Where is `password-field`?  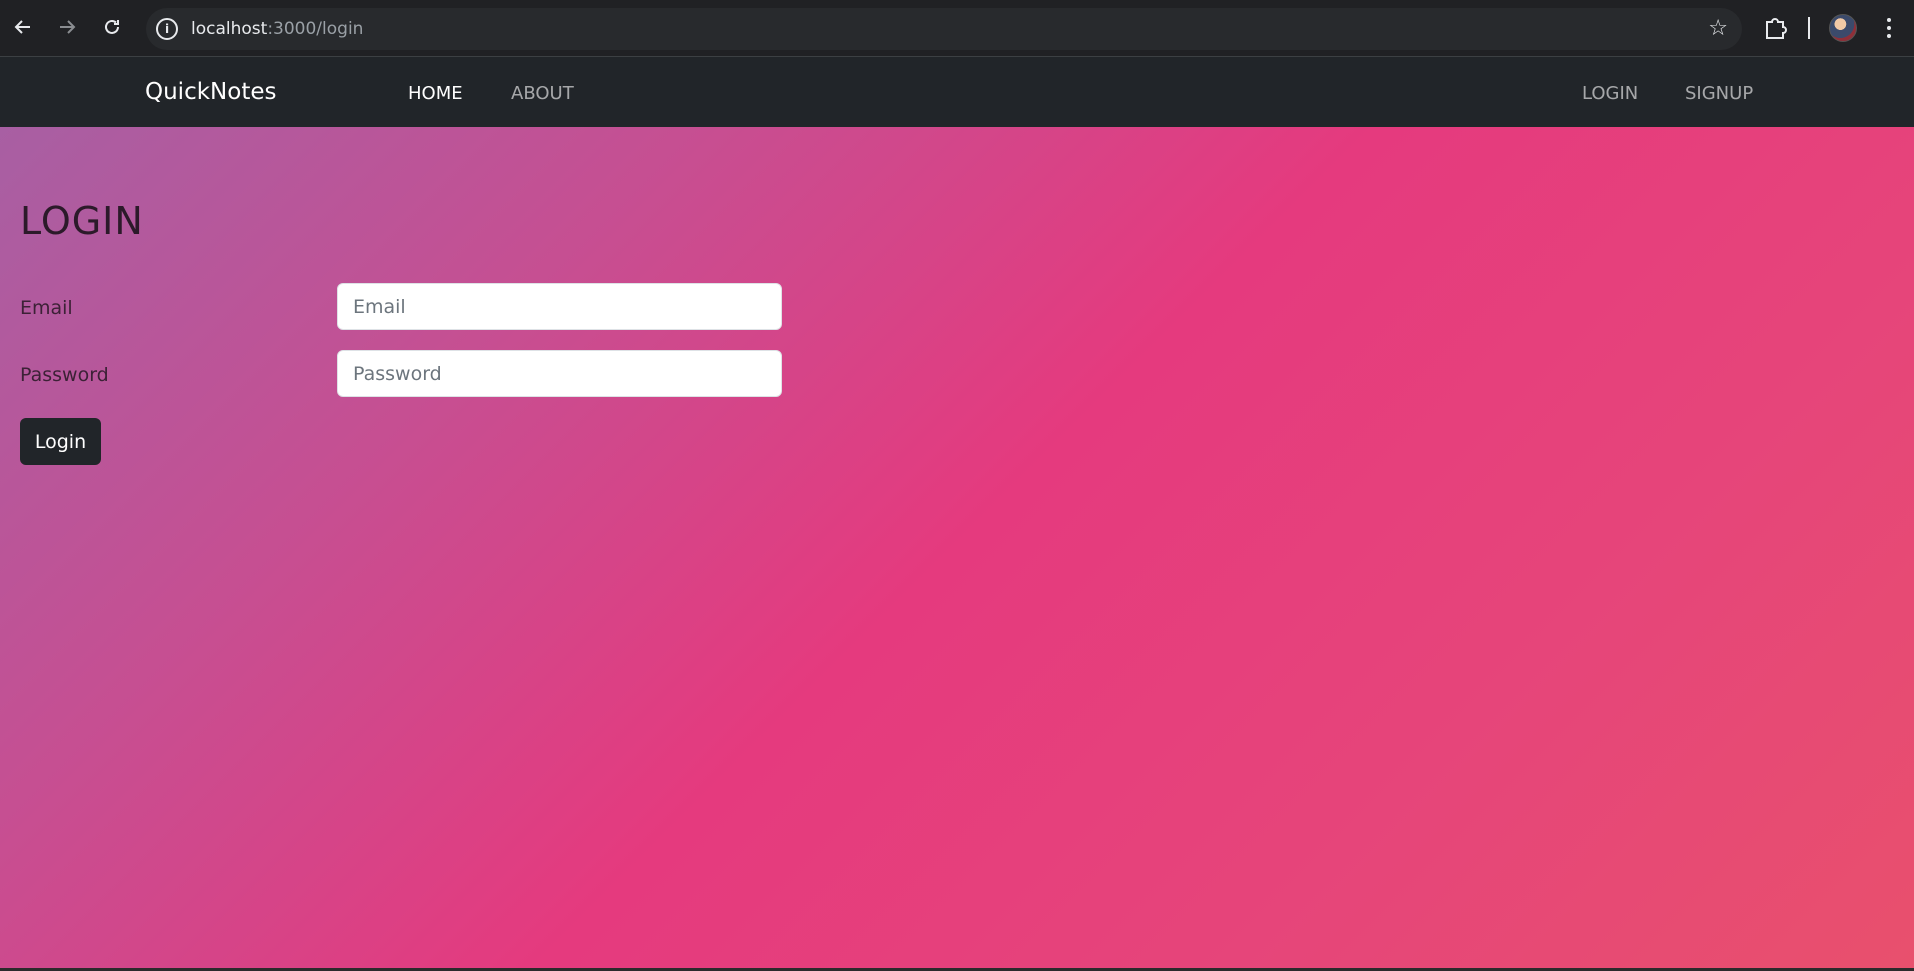 password-field is located at coordinates (559, 373).